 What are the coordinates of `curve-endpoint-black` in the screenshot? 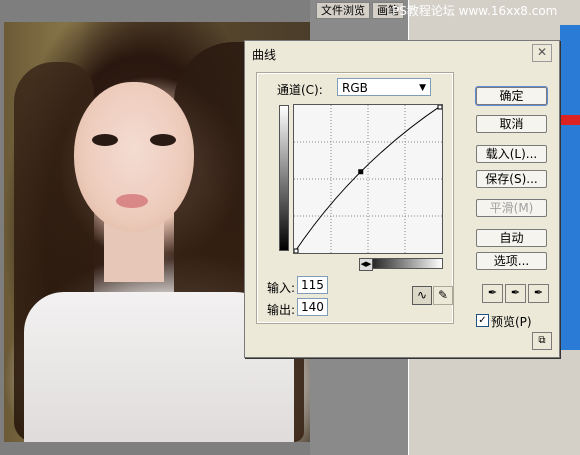 It's located at (296, 251).